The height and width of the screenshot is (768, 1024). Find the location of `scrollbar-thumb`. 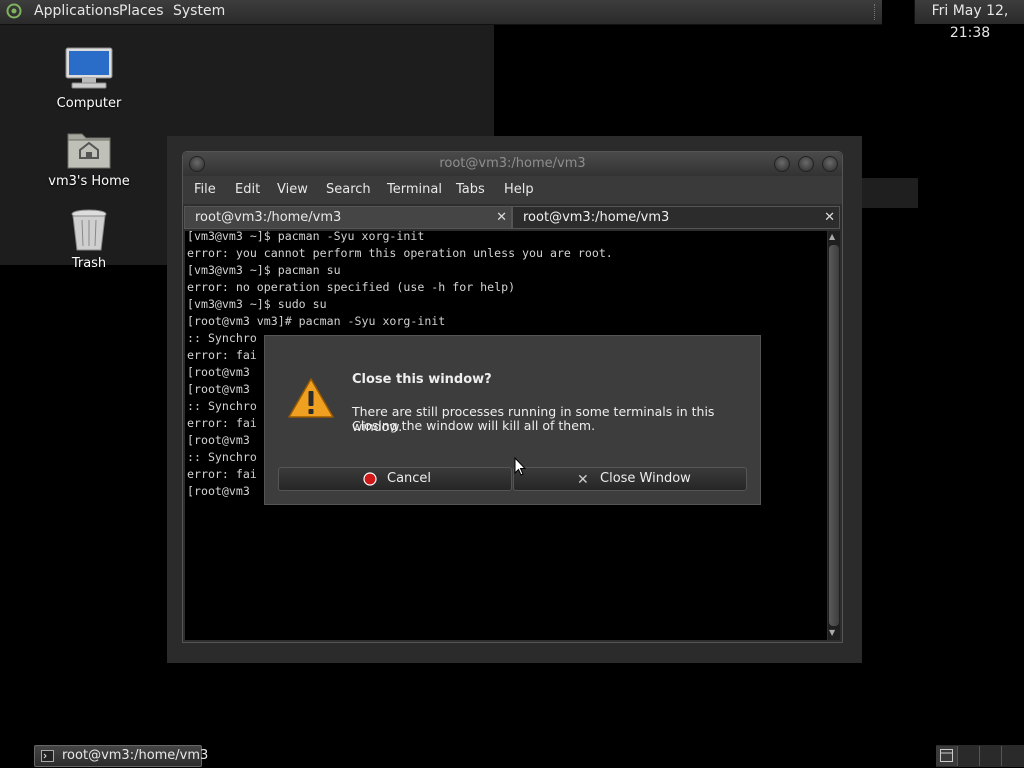

scrollbar-thumb is located at coordinates (834, 435).